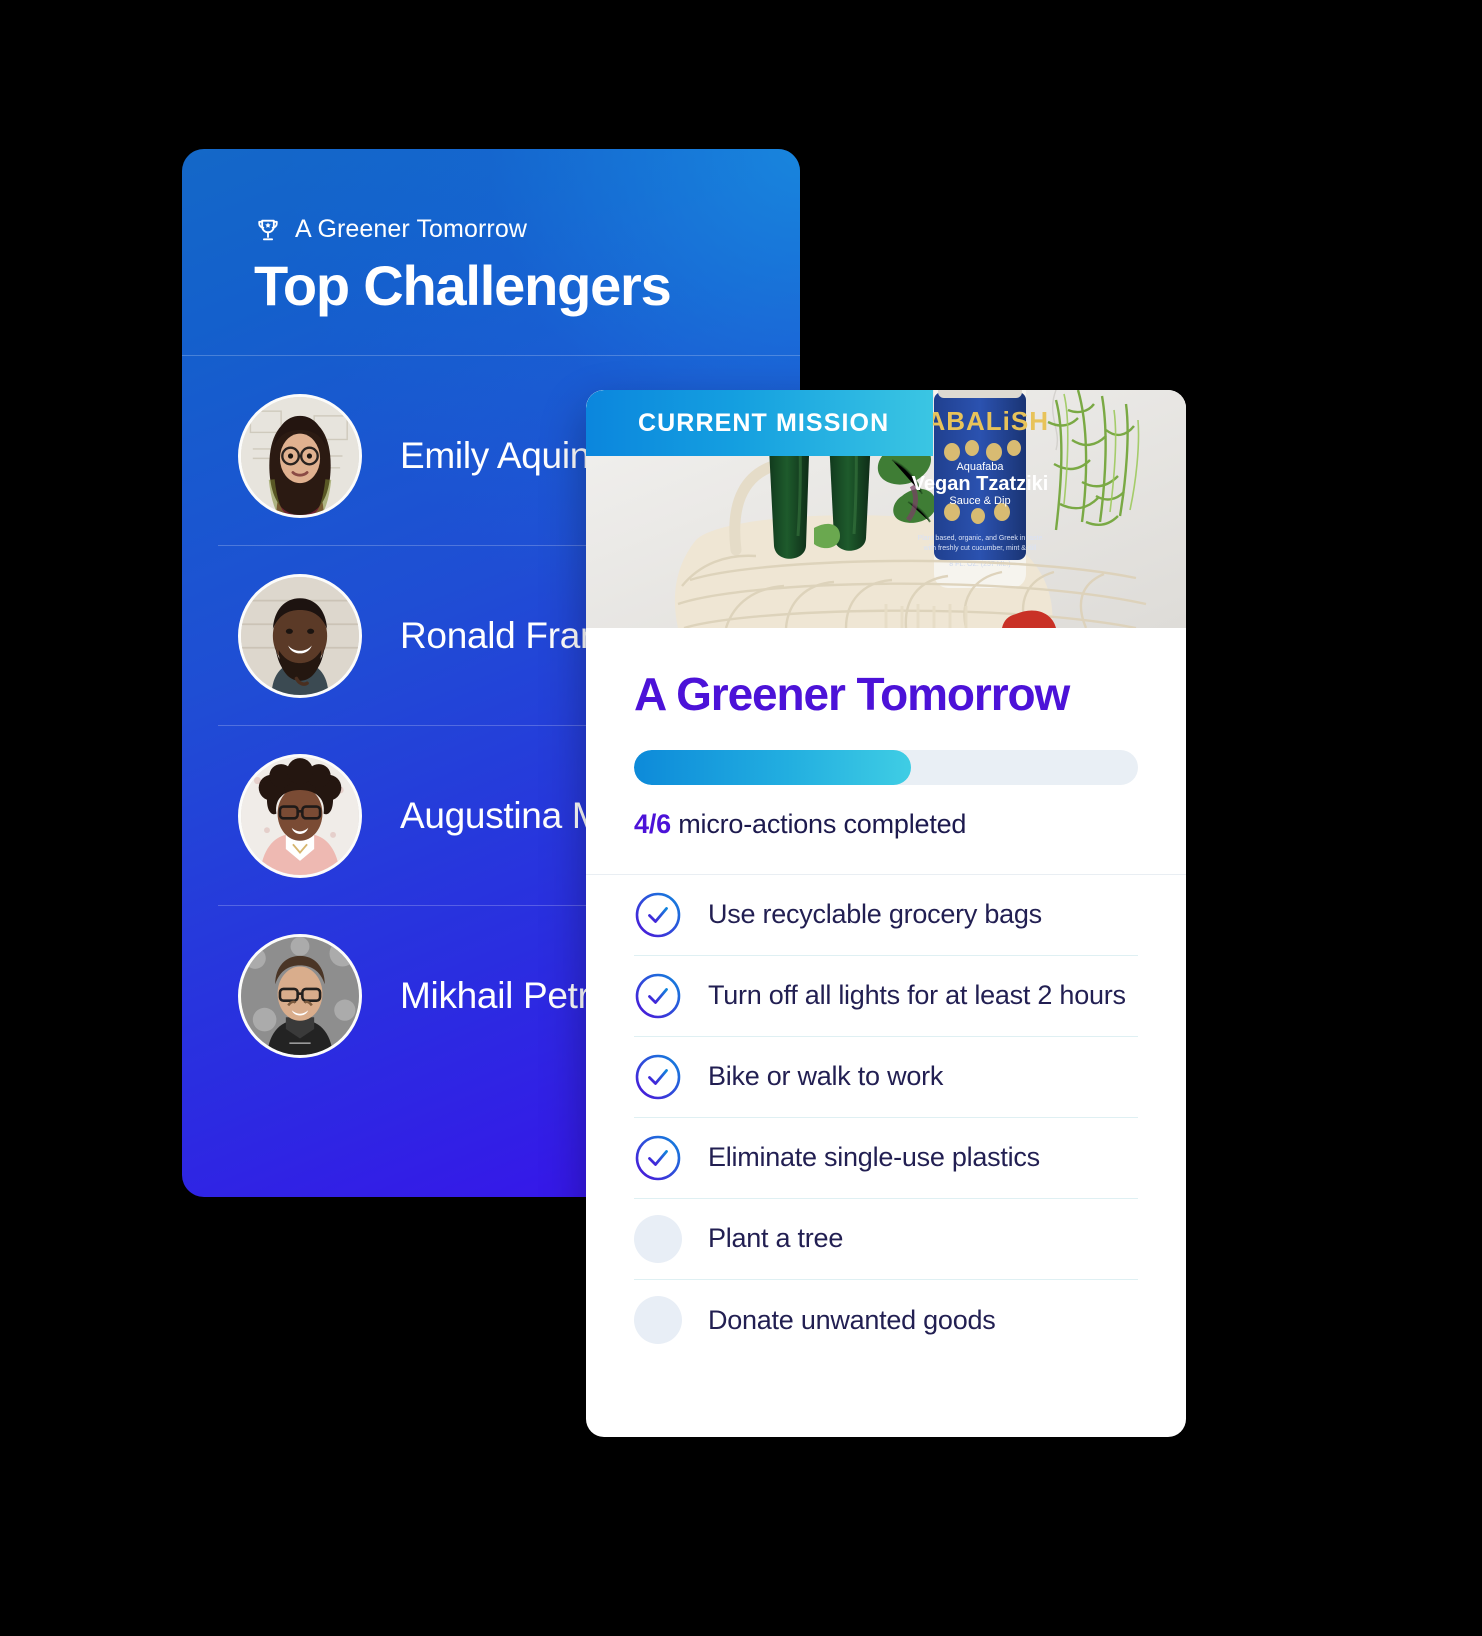 The image size is (1482, 1636). I want to click on progress-caption: 4/6 micro-actions completed, so click(886, 824).